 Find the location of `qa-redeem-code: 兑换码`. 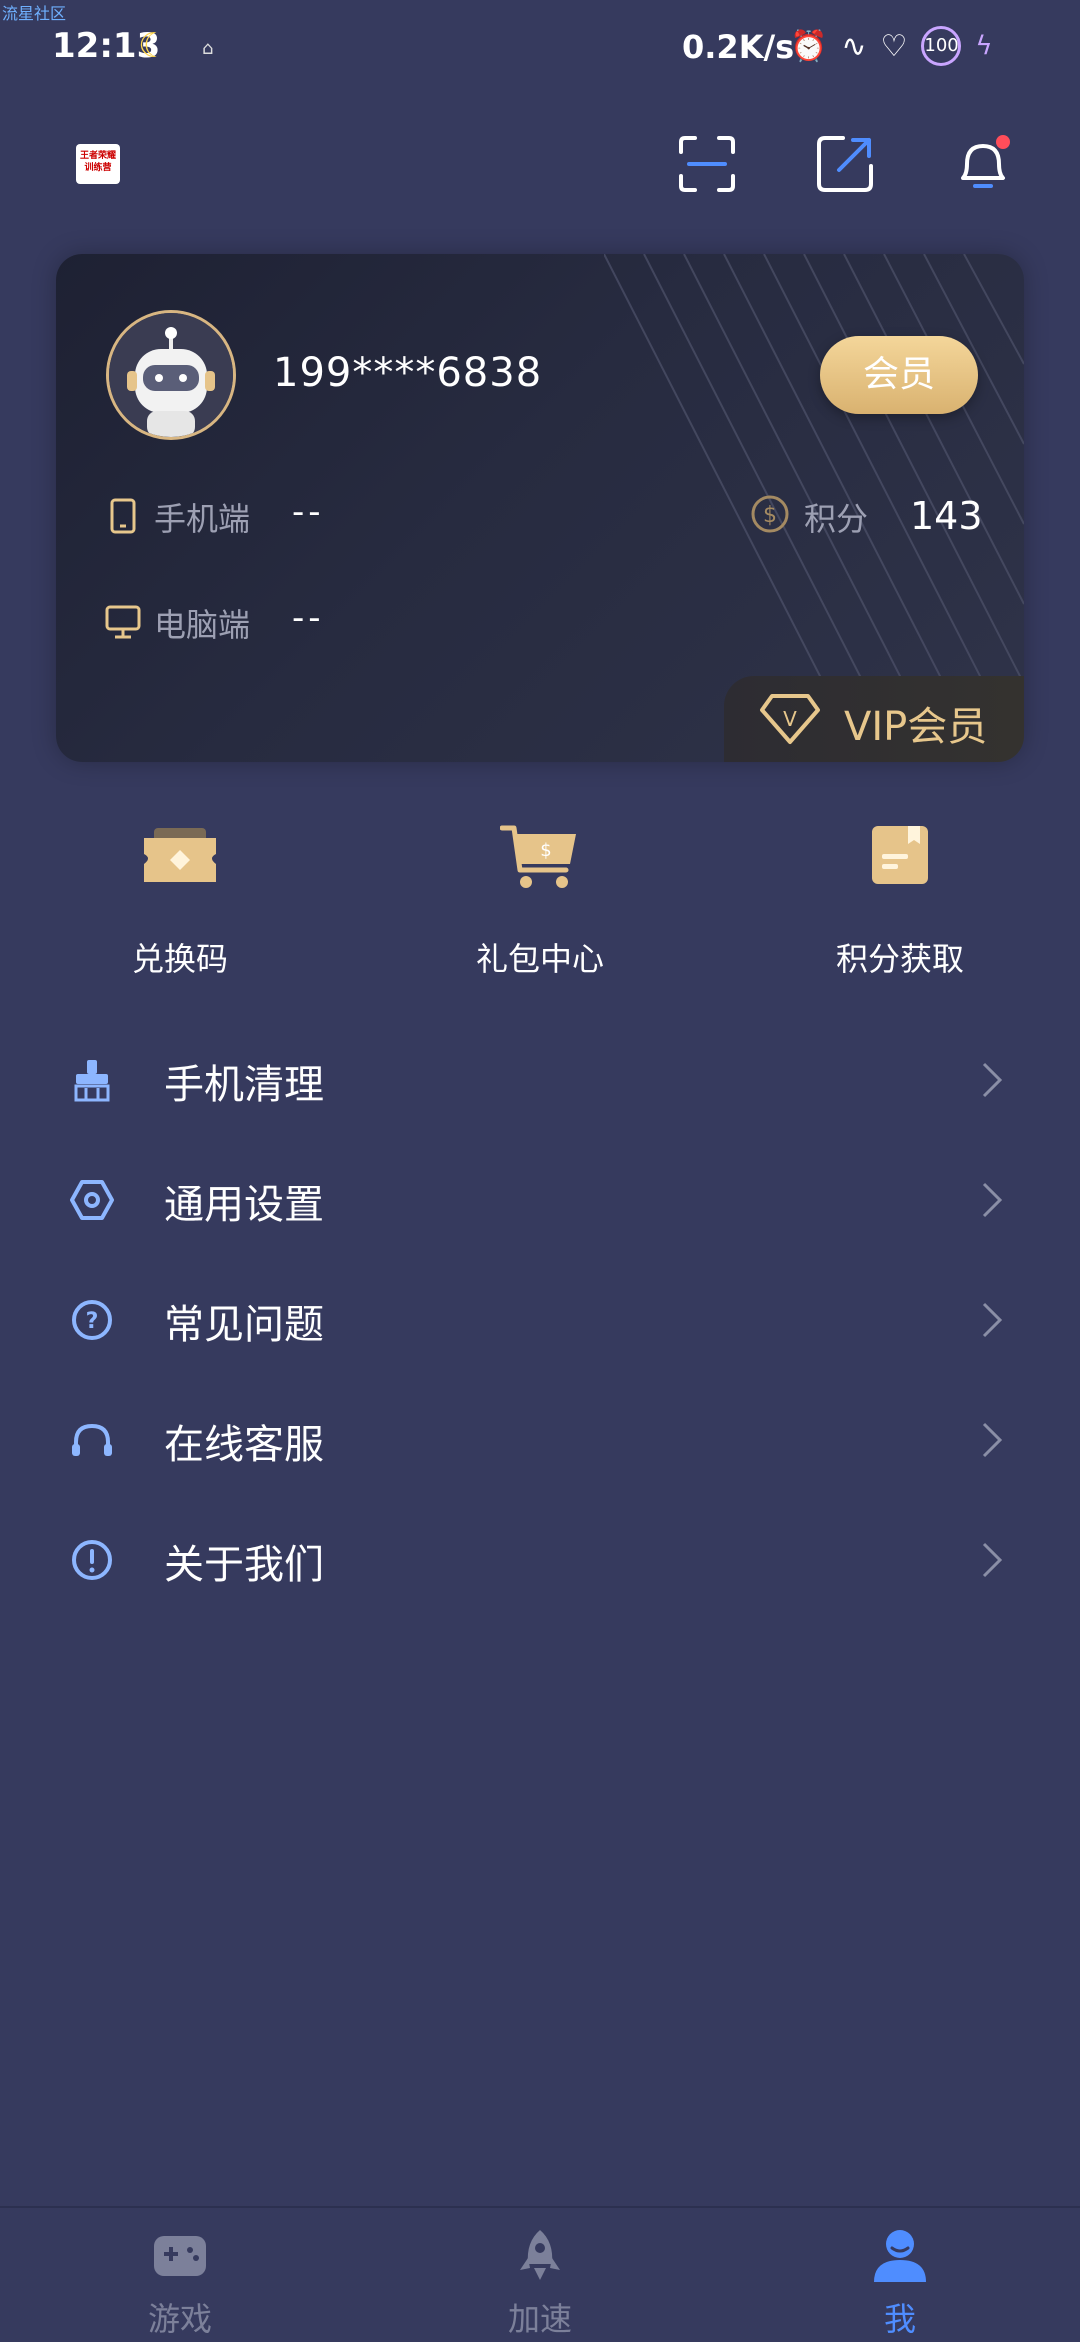

qa-redeem-code: 兑换码 is located at coordinates (180, 900).